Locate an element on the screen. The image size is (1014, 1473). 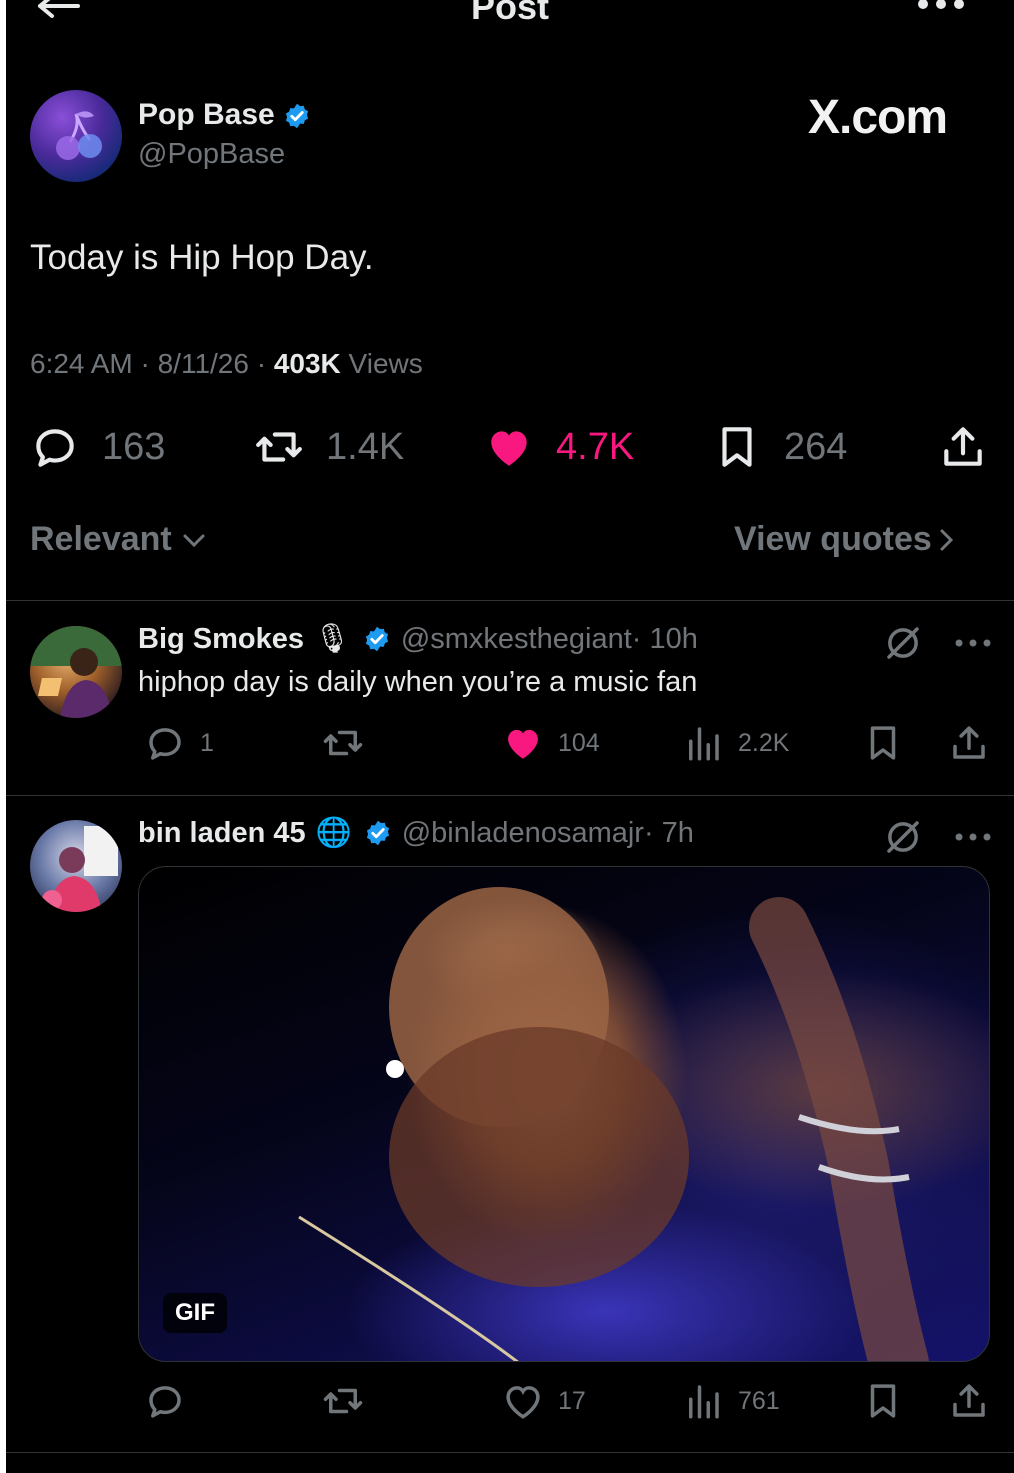
chevron-down-icon is located at coordinates (194, 541).